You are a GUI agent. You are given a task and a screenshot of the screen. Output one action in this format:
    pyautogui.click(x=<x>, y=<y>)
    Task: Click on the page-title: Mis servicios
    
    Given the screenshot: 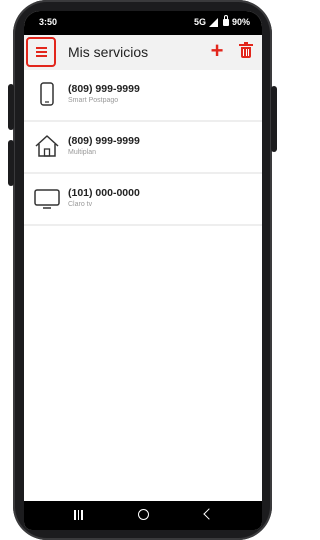 What is the action you would take?
    pyautogui.click(x=108, y=52)
    